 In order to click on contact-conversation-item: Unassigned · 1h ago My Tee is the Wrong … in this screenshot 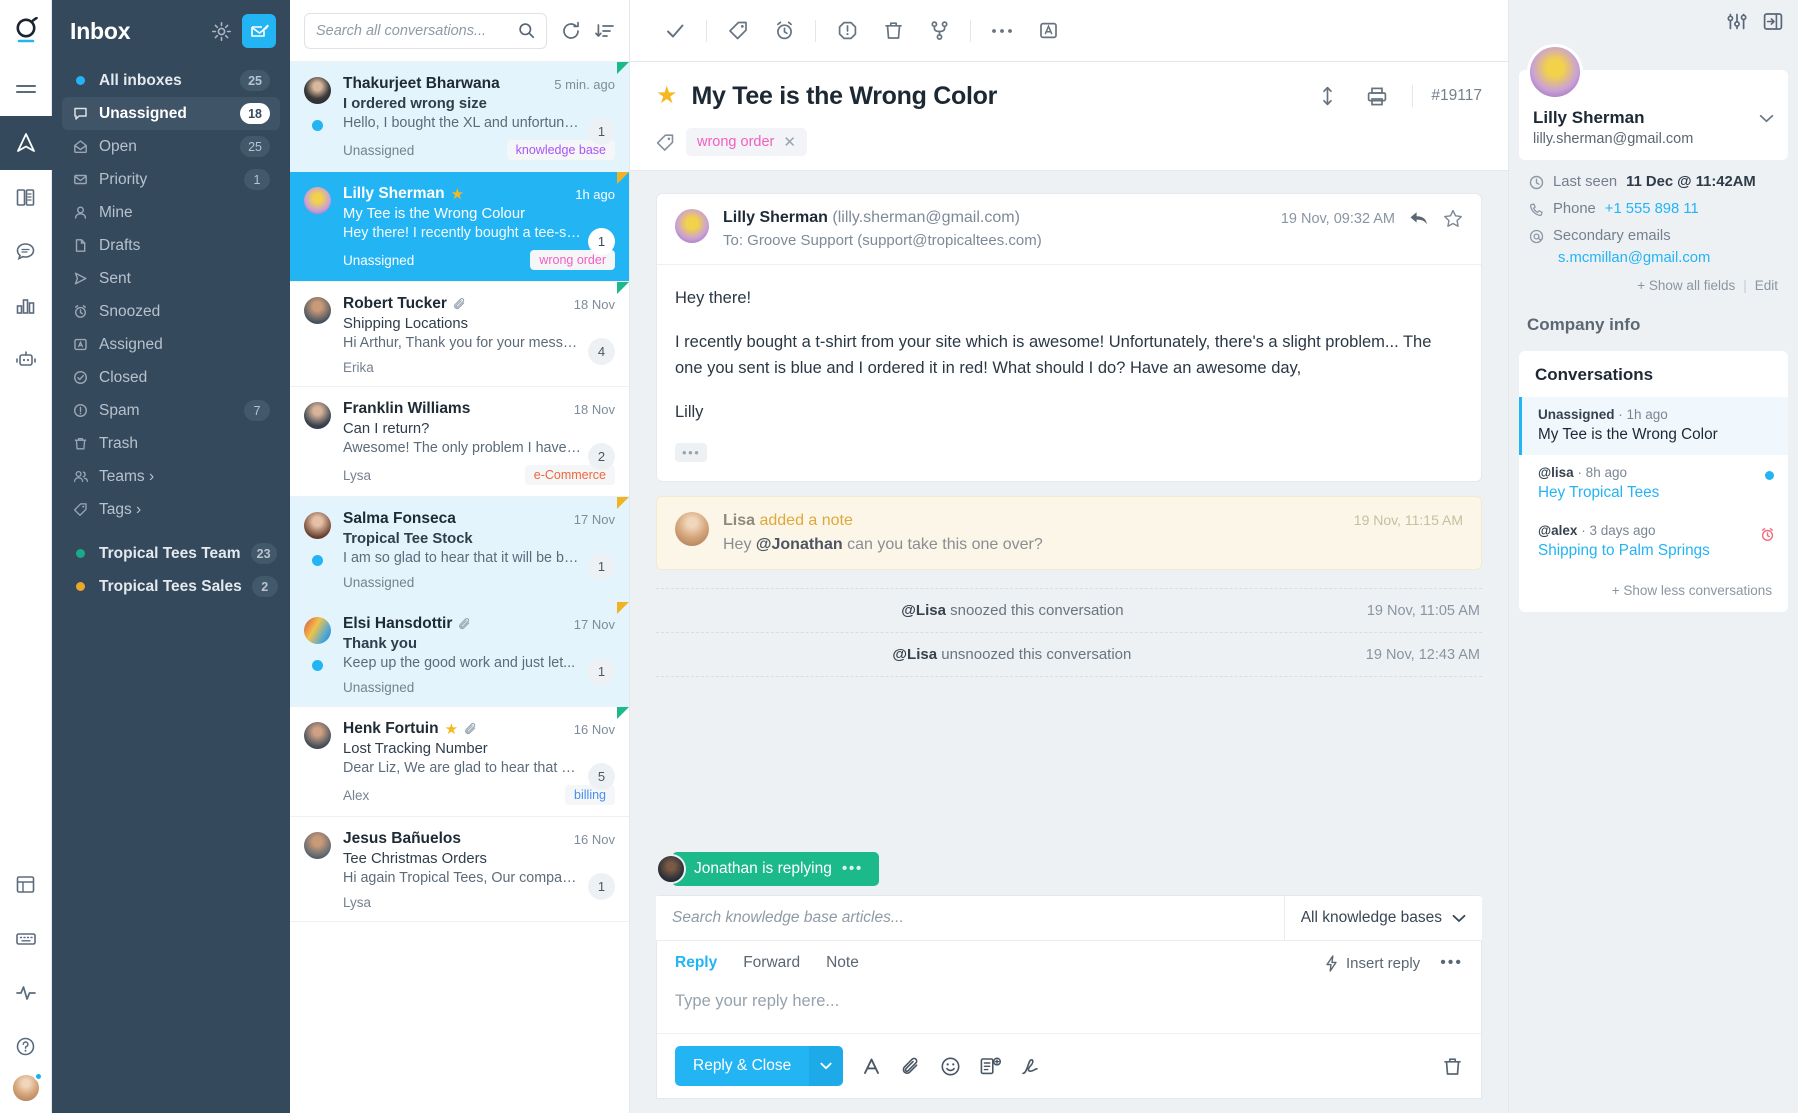, I will do `click(1653, 426)`.